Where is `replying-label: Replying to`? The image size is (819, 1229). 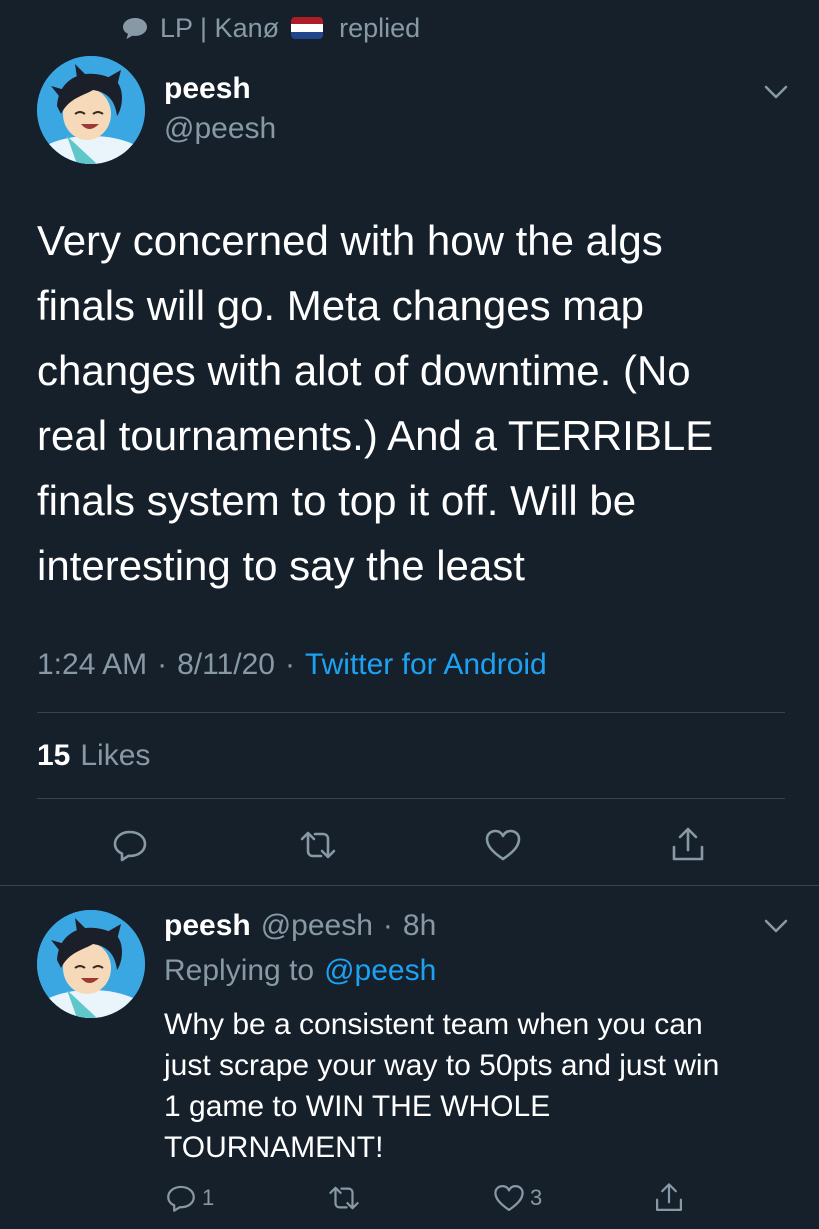
replying-label: Replying to is located at coordinates (239, 970).